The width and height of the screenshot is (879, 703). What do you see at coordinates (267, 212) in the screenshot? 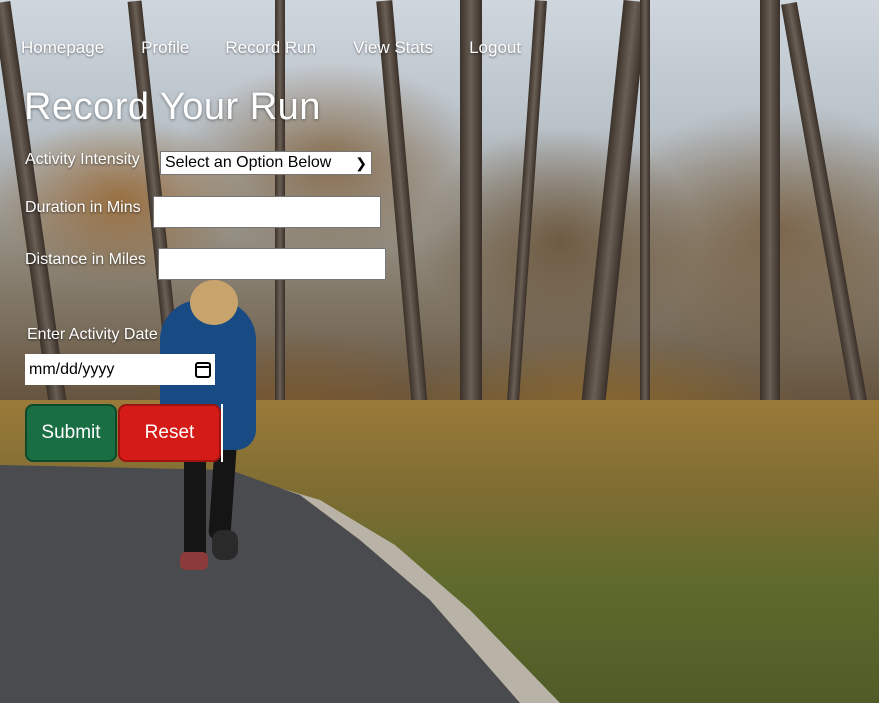
I see `duration-input` at bounding box center [267, 212].